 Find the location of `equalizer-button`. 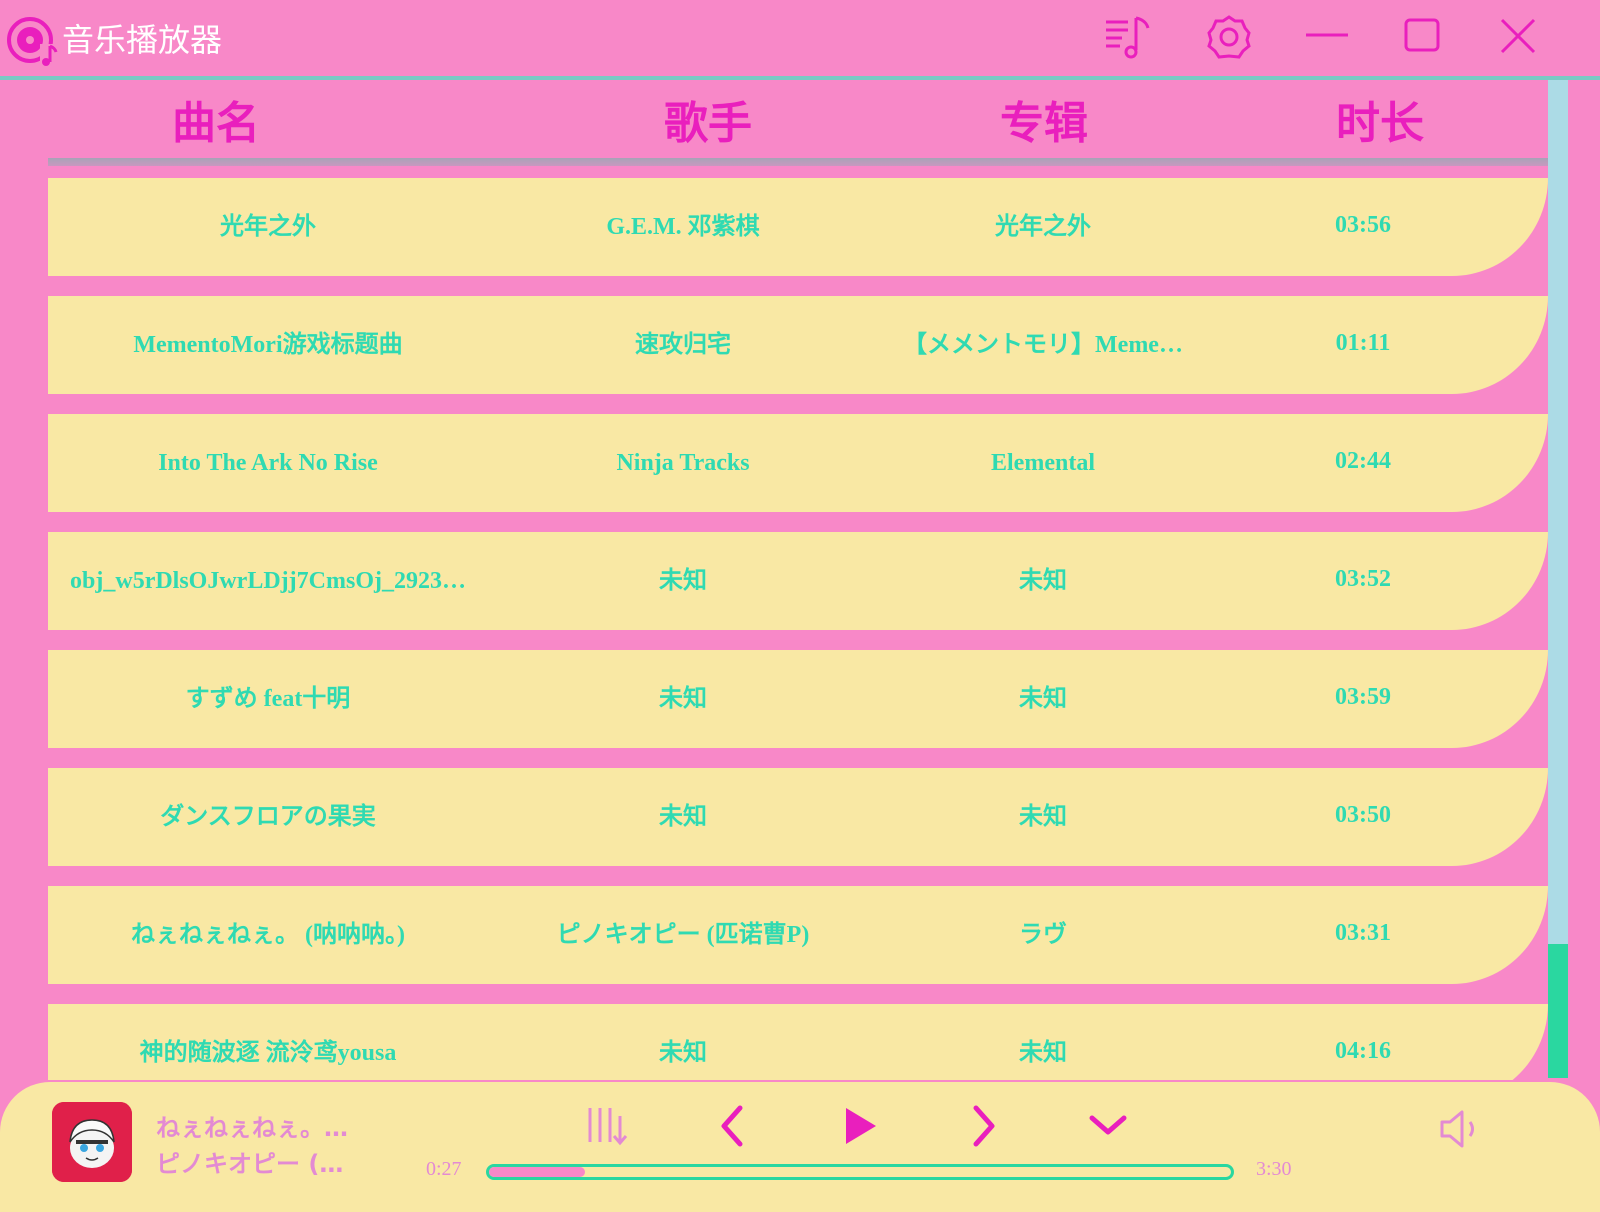

equalizer-button is located at coordinates (609, 1127).